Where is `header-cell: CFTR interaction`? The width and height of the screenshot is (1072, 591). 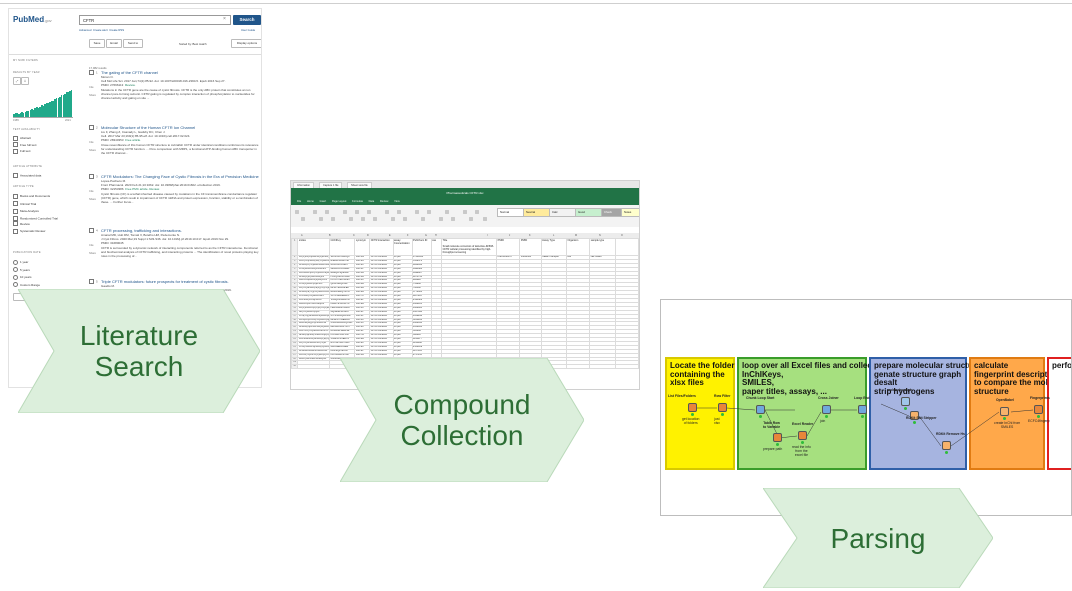 header-cell: CFTR interaction is located at coordinates (381, 247).